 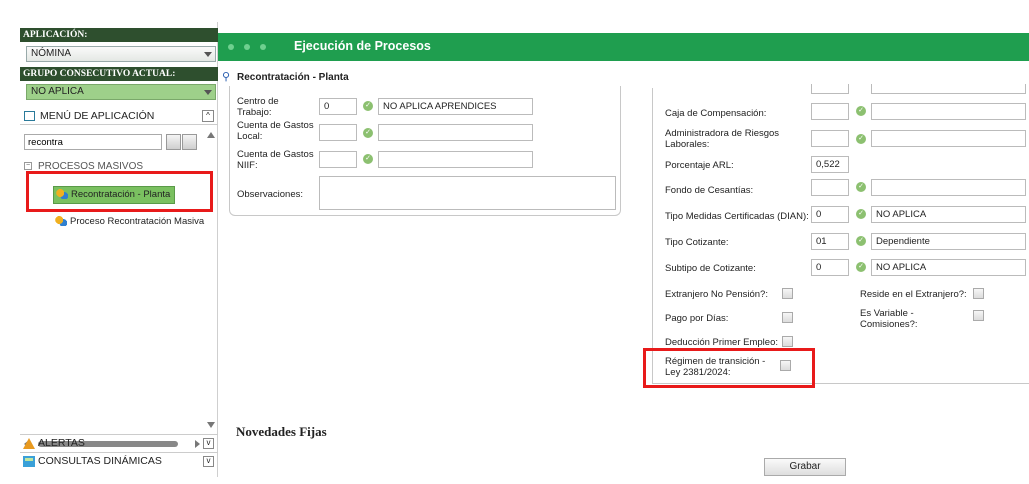 What do you see at coordinates (275, 131) in the screenshot?
I see `gastos-local-label: Cuenta de Gastos Local:` at bounding box center [275, 131].